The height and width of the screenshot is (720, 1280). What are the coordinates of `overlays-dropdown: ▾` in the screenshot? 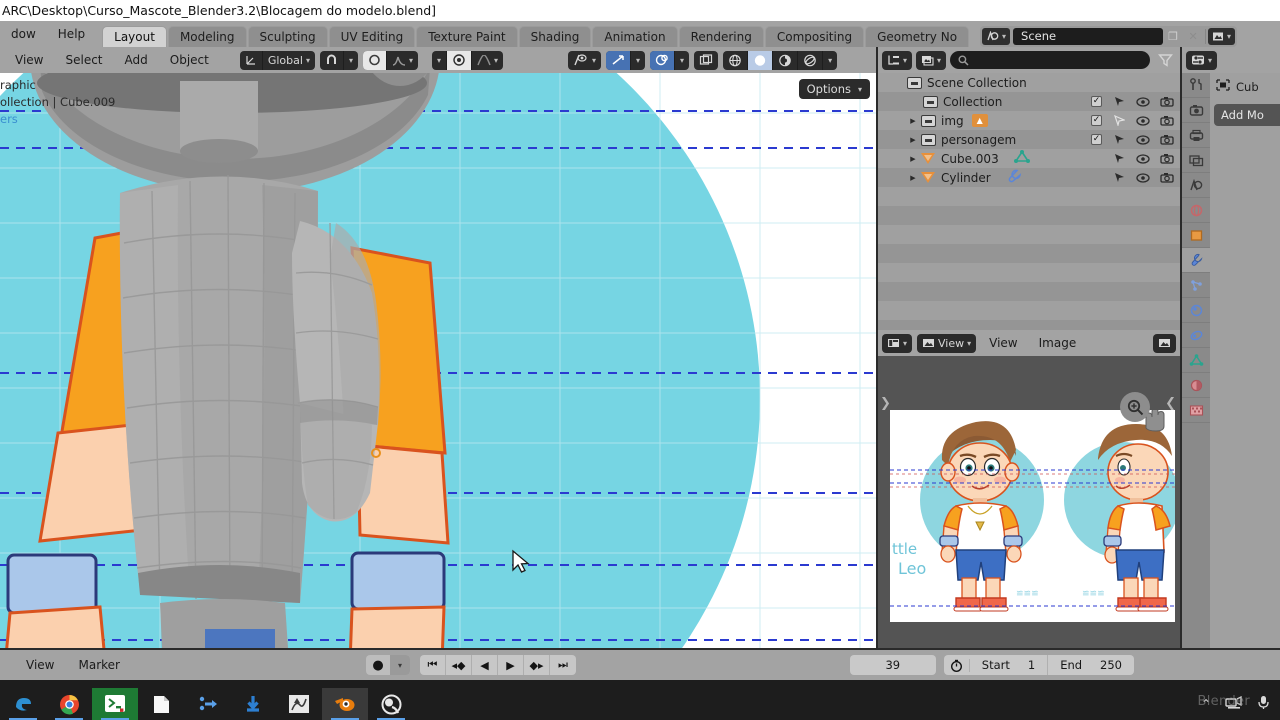 It's located at (682, 60).